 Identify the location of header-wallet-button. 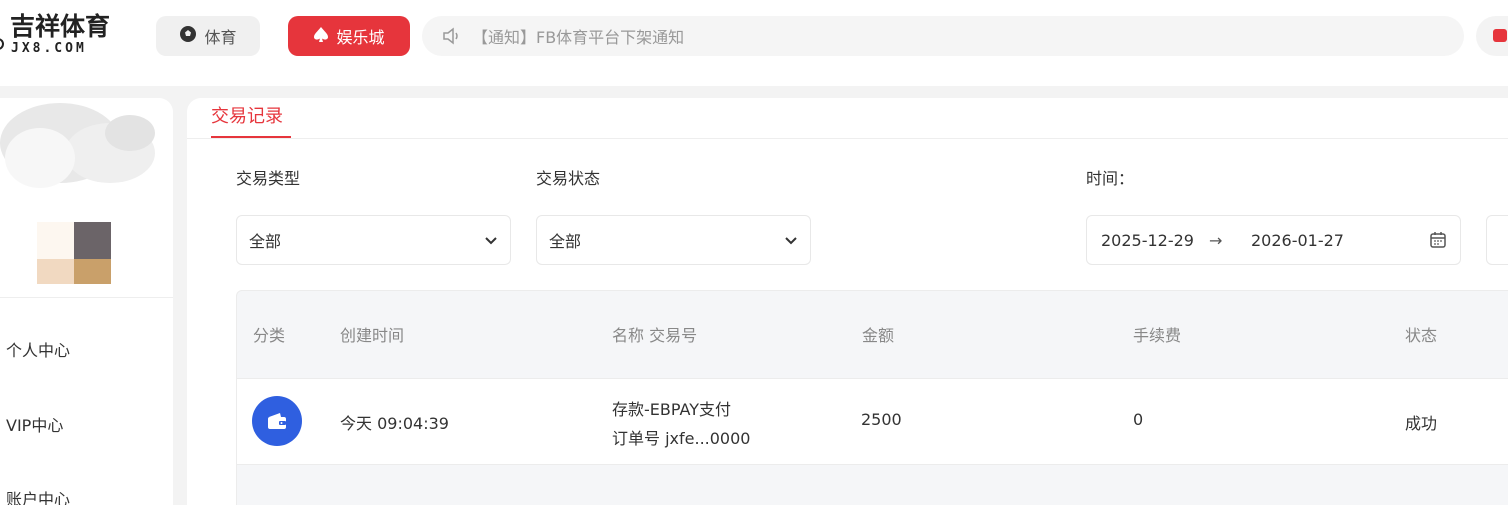
(1492, 36).